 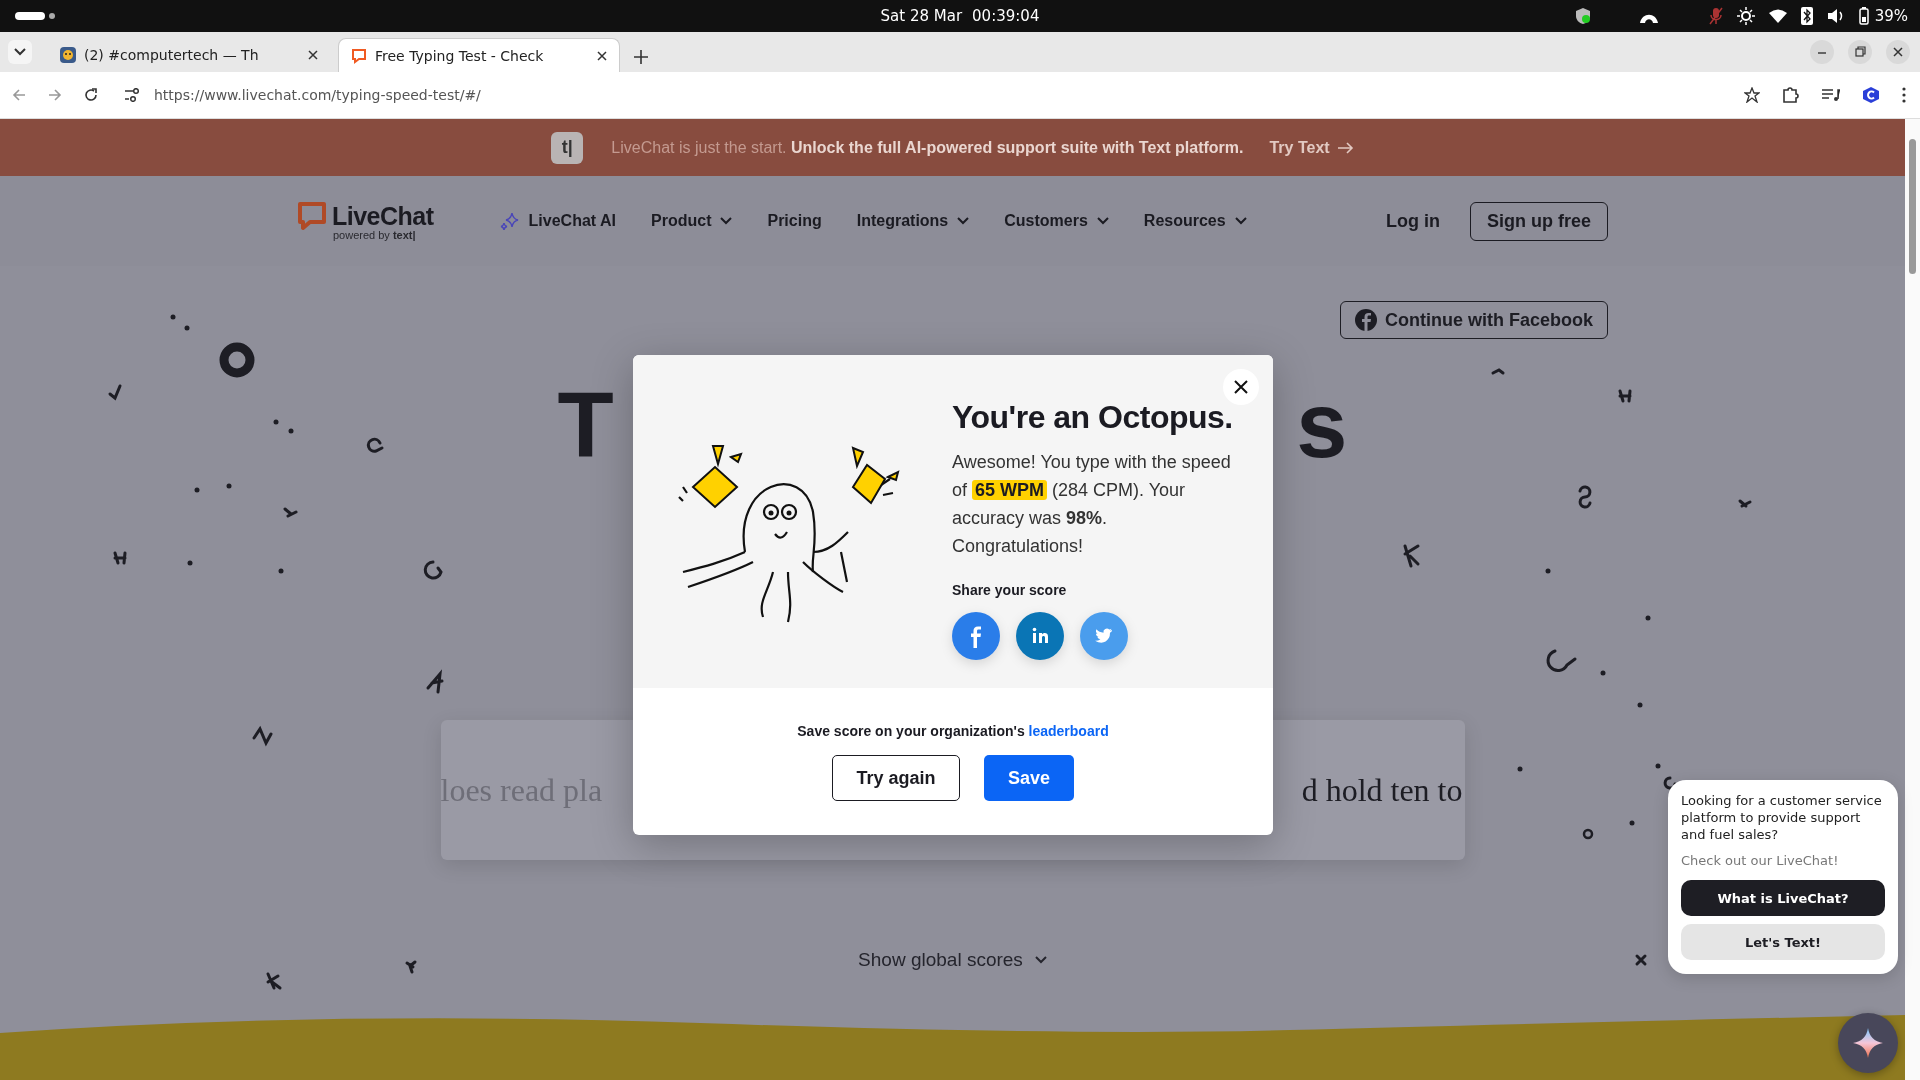 I want to click on page-heading: s, so click(x=1322, y=425).